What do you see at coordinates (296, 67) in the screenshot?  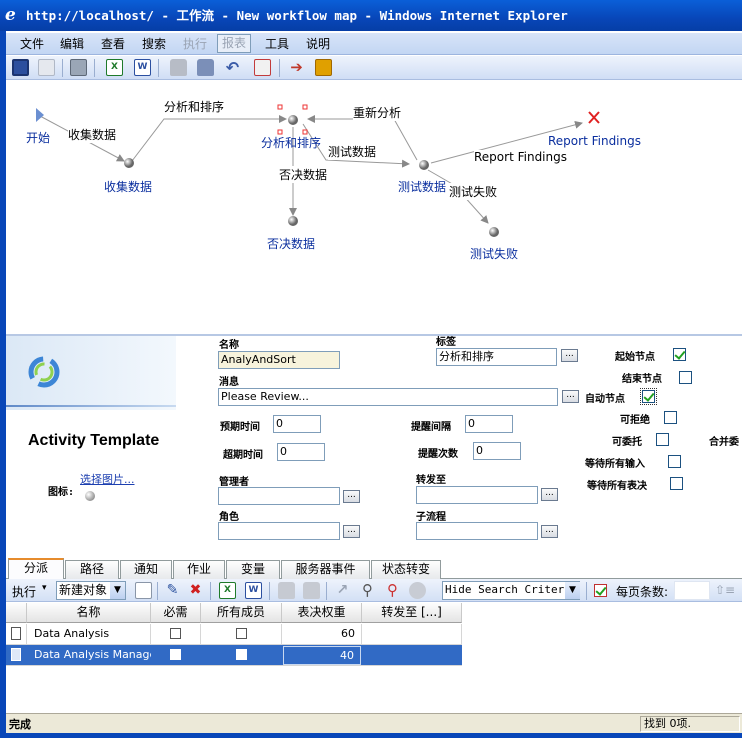 I see `import-icon: ➔` at bounding box center [296, 67].